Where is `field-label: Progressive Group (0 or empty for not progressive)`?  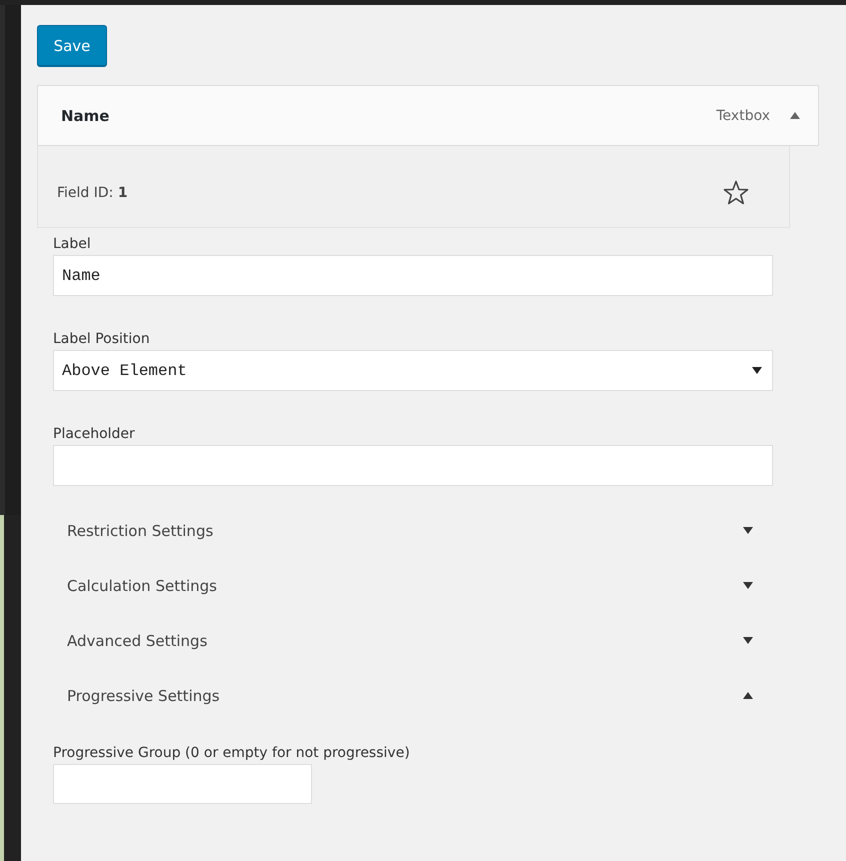 field-label: Progressive Group (0 or empty for not progressive) is located at coordinates (232, 753).